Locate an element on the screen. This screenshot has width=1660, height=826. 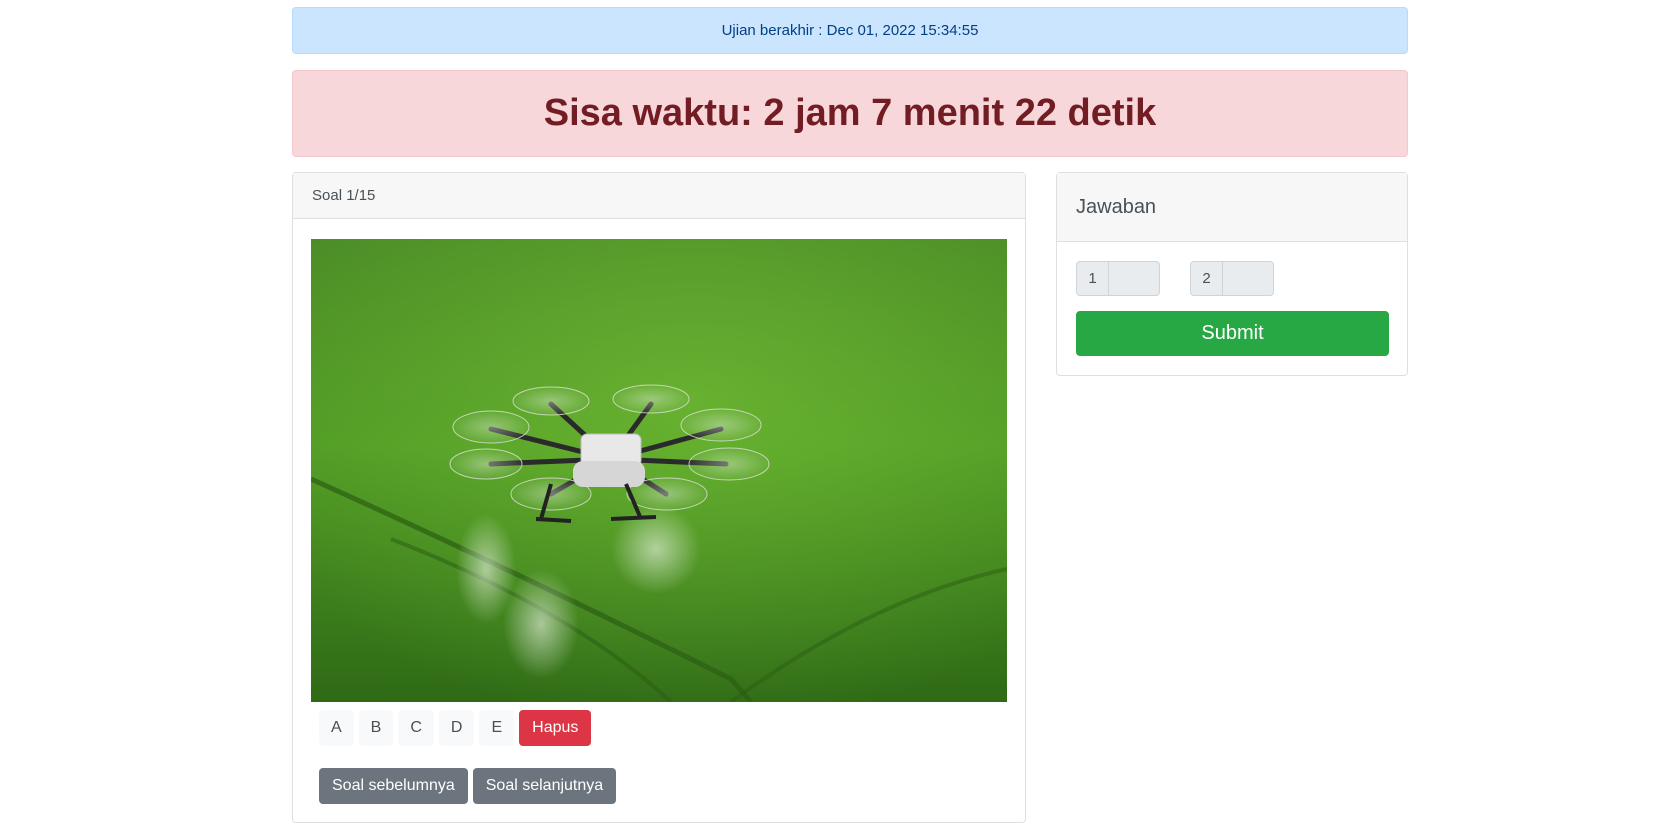
option-a-button: A is located at coordinates (336, 728).